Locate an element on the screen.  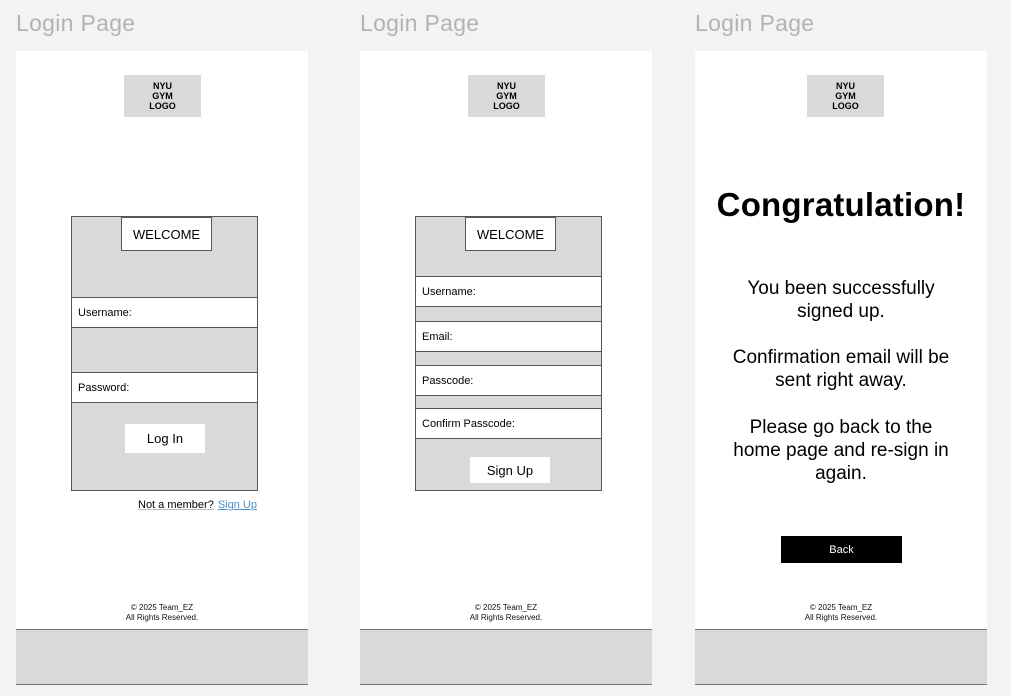
login-button: Log In is located at coordinates (165, 438).